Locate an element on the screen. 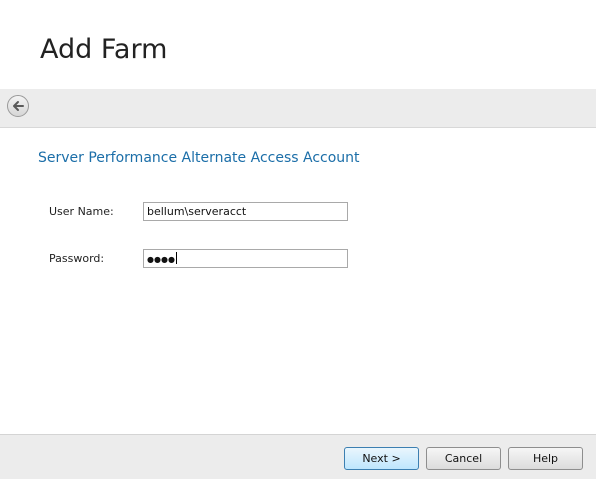  password-value: ●●●● is located at coordinates (161, 259).